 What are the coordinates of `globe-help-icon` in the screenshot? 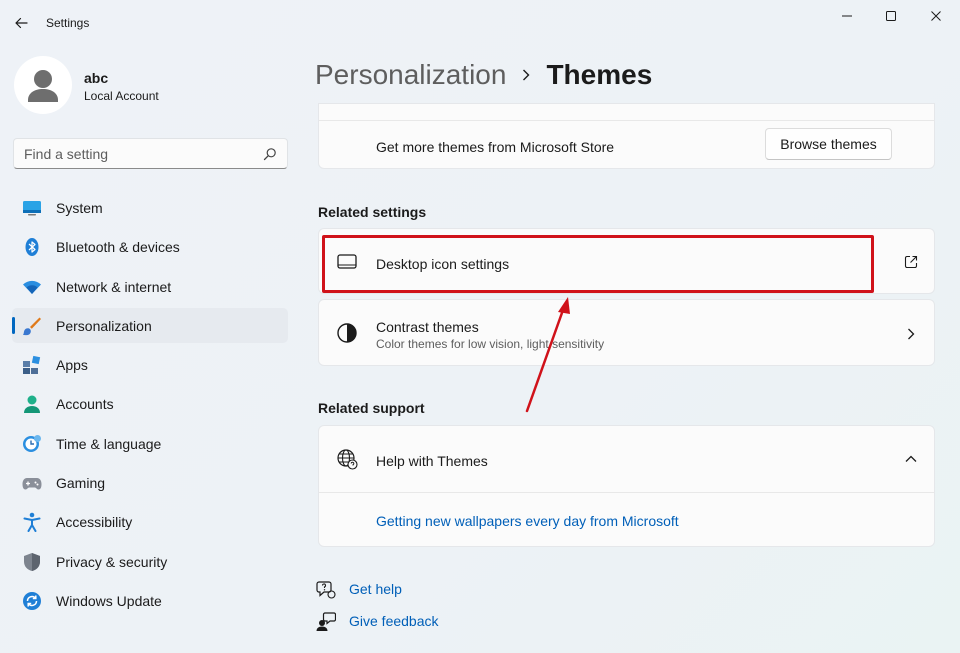 It's located at (347, 459).